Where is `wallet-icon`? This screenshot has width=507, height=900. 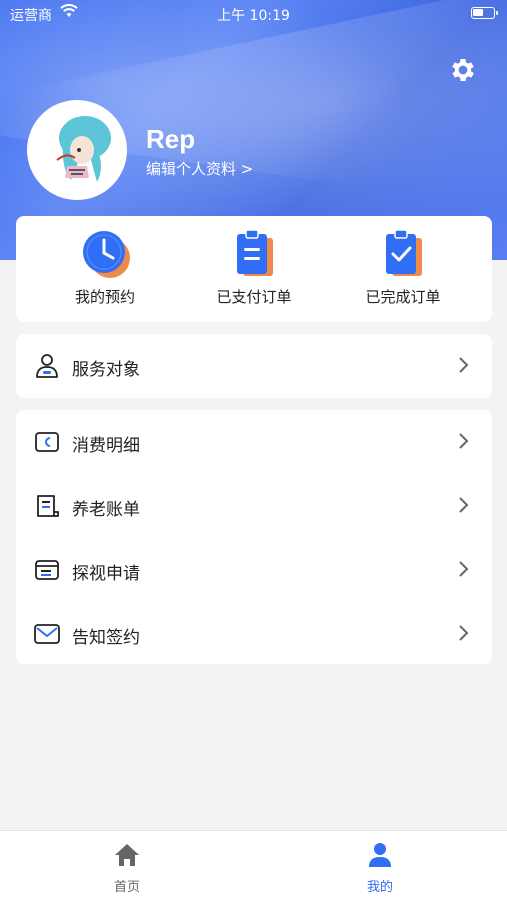
wallet-icon is located at coordinates (47, 442).